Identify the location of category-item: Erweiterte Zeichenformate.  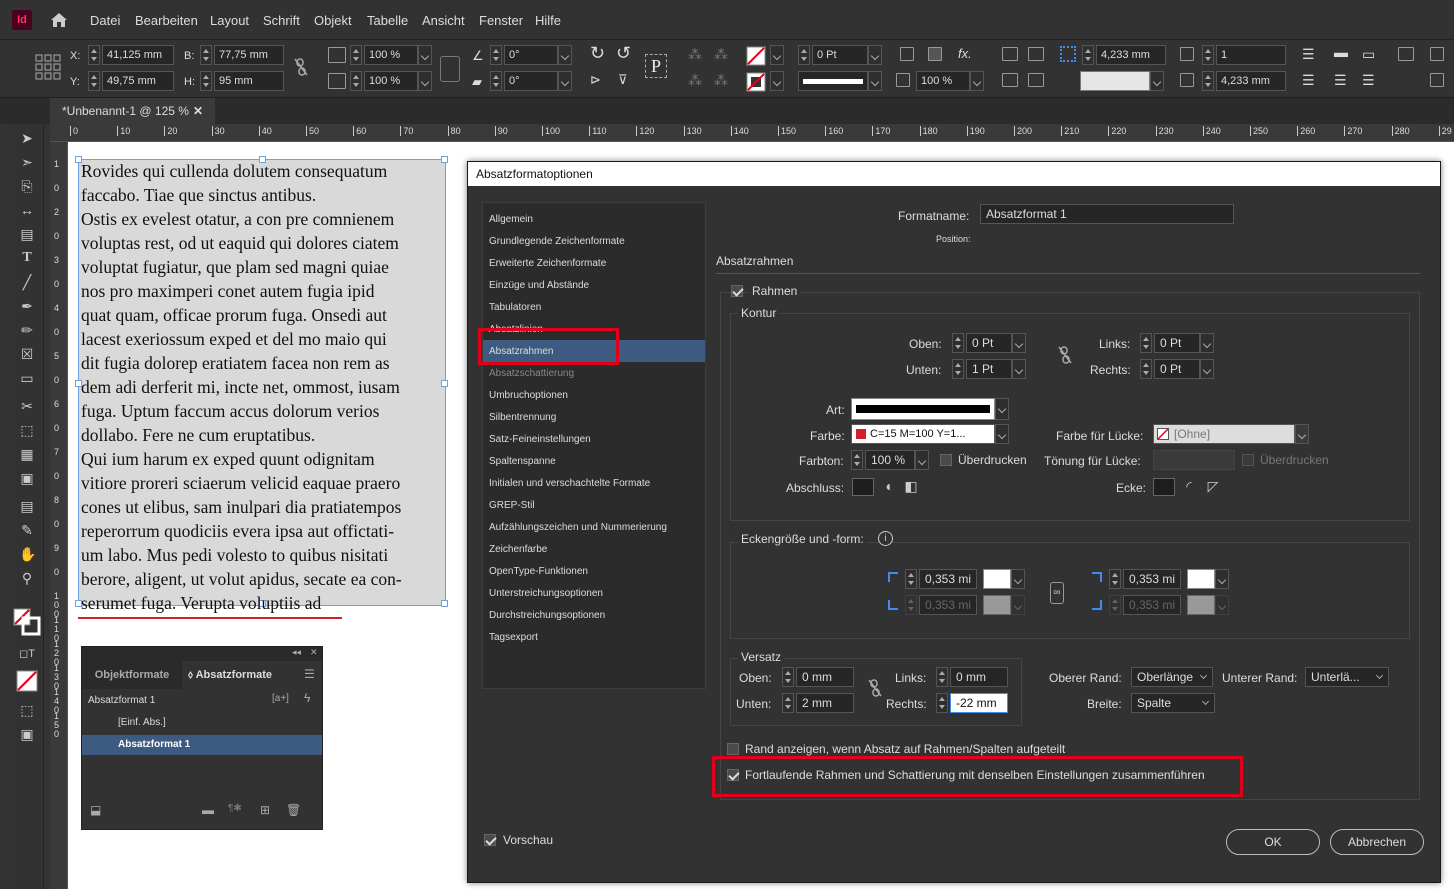
(594, 263).